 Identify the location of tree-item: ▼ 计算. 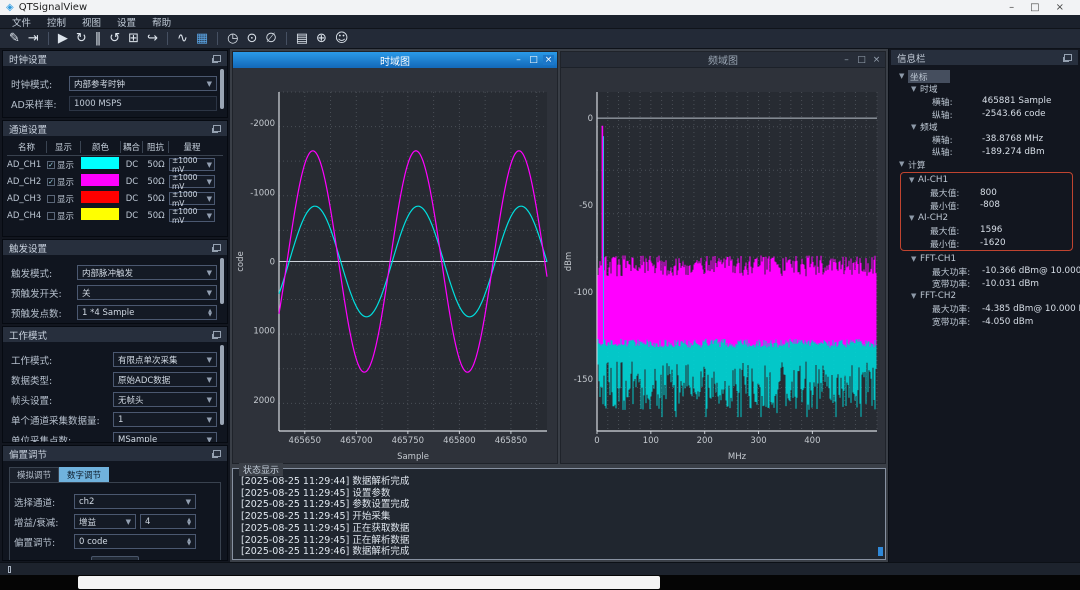
(984, 164).